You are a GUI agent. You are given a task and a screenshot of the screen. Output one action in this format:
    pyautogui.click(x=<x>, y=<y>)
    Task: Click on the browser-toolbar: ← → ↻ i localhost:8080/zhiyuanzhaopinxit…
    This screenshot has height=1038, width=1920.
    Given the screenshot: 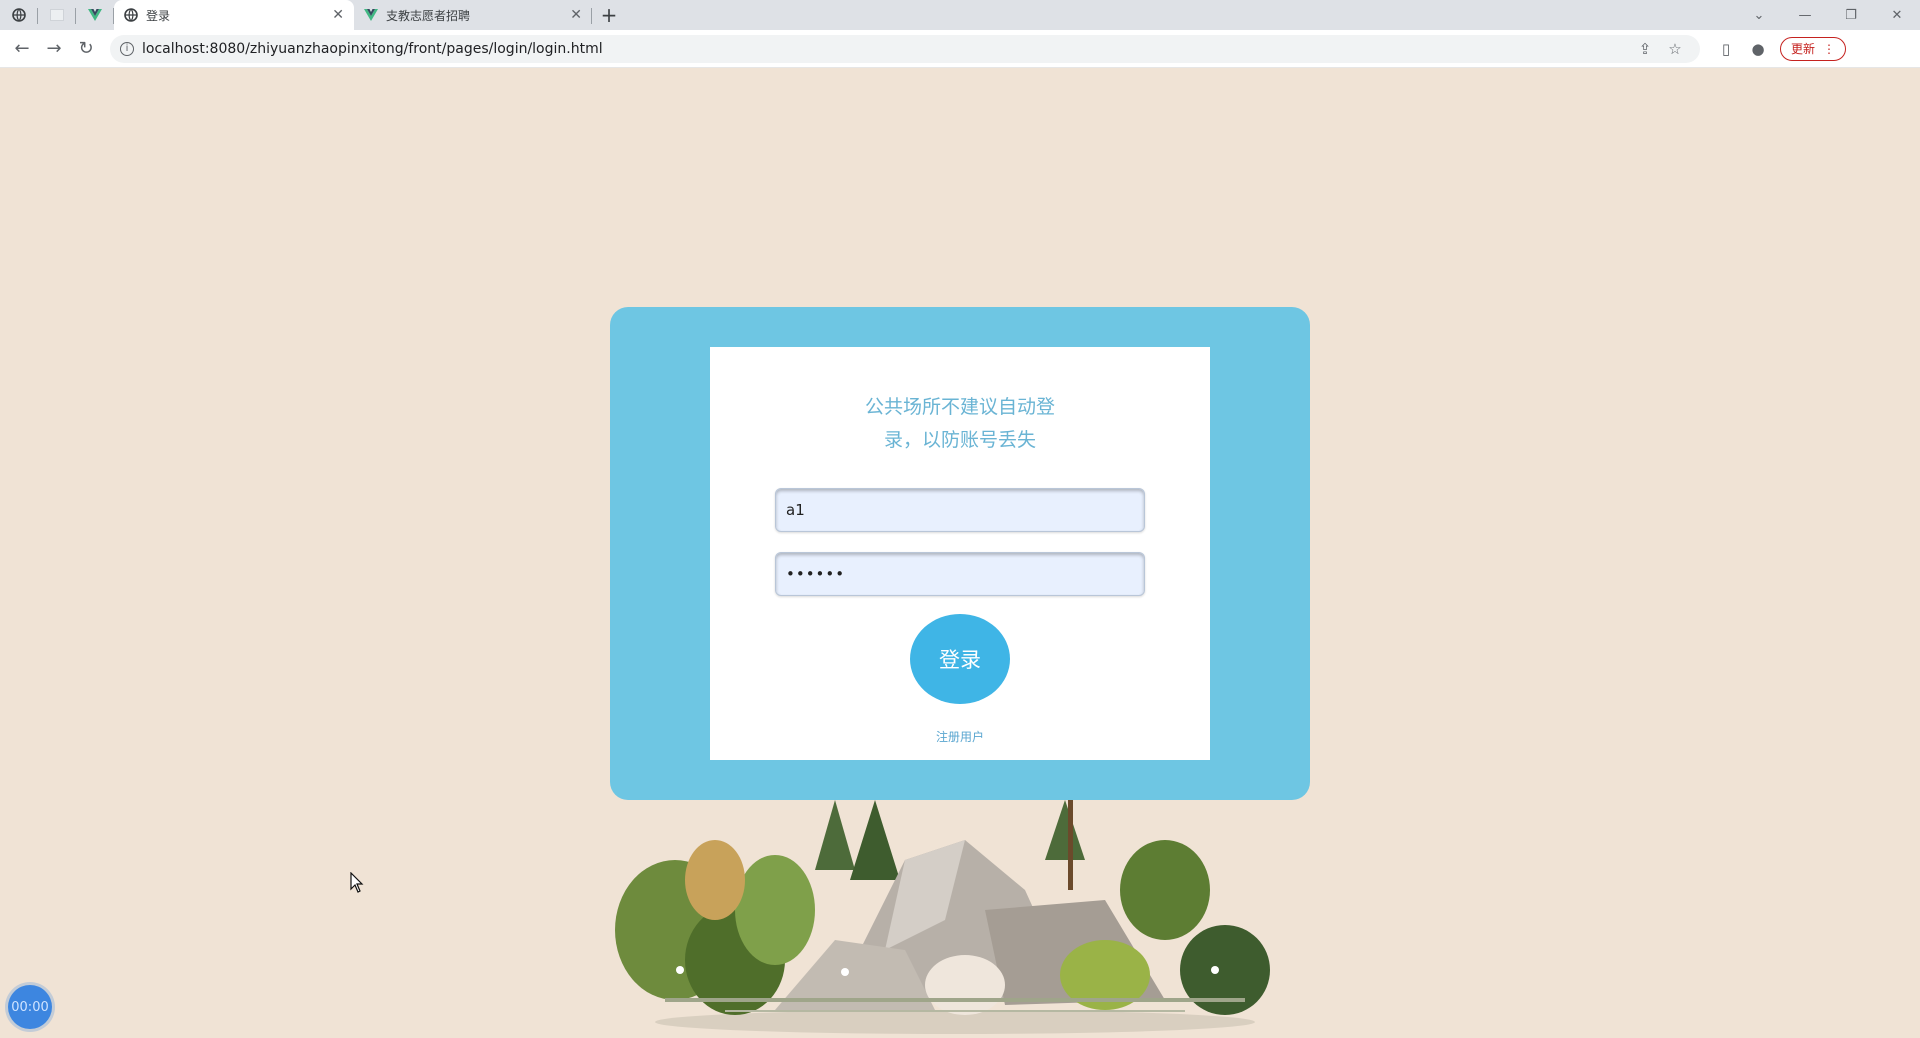 What is the action you would take?
    pyautogui.click(x=960, y=49)
    